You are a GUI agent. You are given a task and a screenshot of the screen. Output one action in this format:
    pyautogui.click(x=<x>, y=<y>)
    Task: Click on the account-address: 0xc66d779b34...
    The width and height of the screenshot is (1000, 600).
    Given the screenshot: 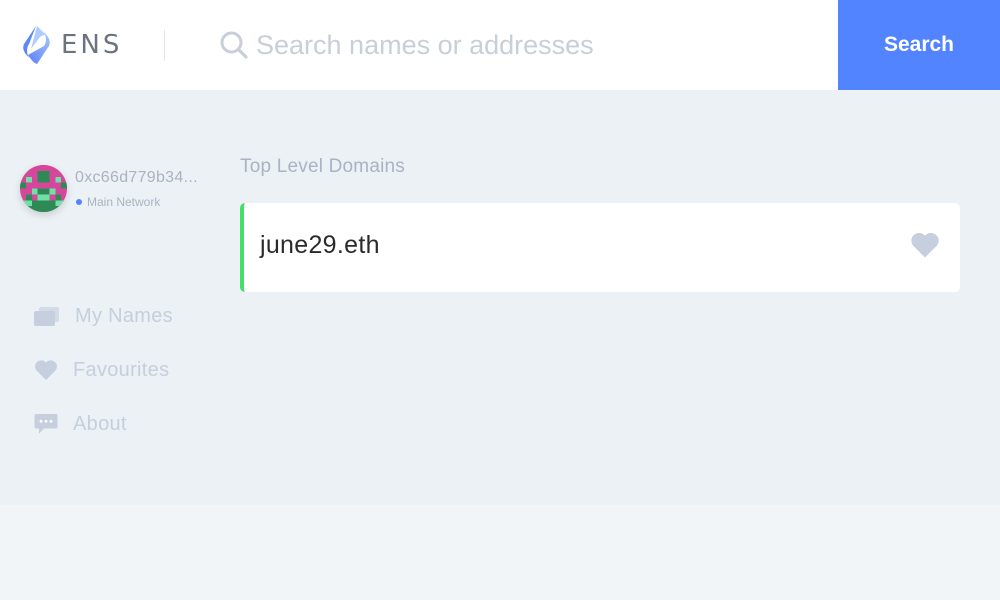 What is the action you would take?
    pyautogui.click(x=145, y=178)
    